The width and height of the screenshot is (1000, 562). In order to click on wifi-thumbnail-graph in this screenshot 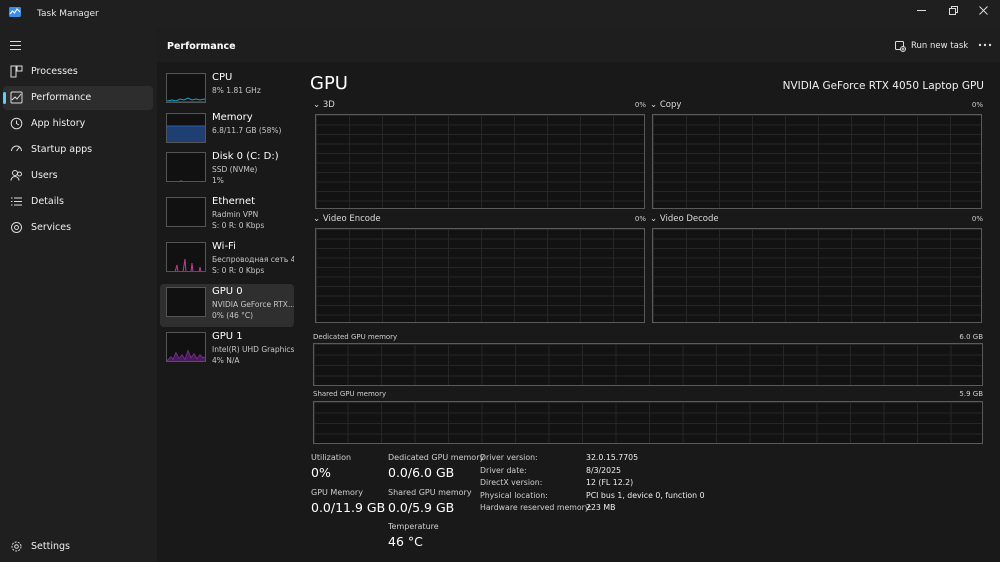, I will do `click(186, 257)`.